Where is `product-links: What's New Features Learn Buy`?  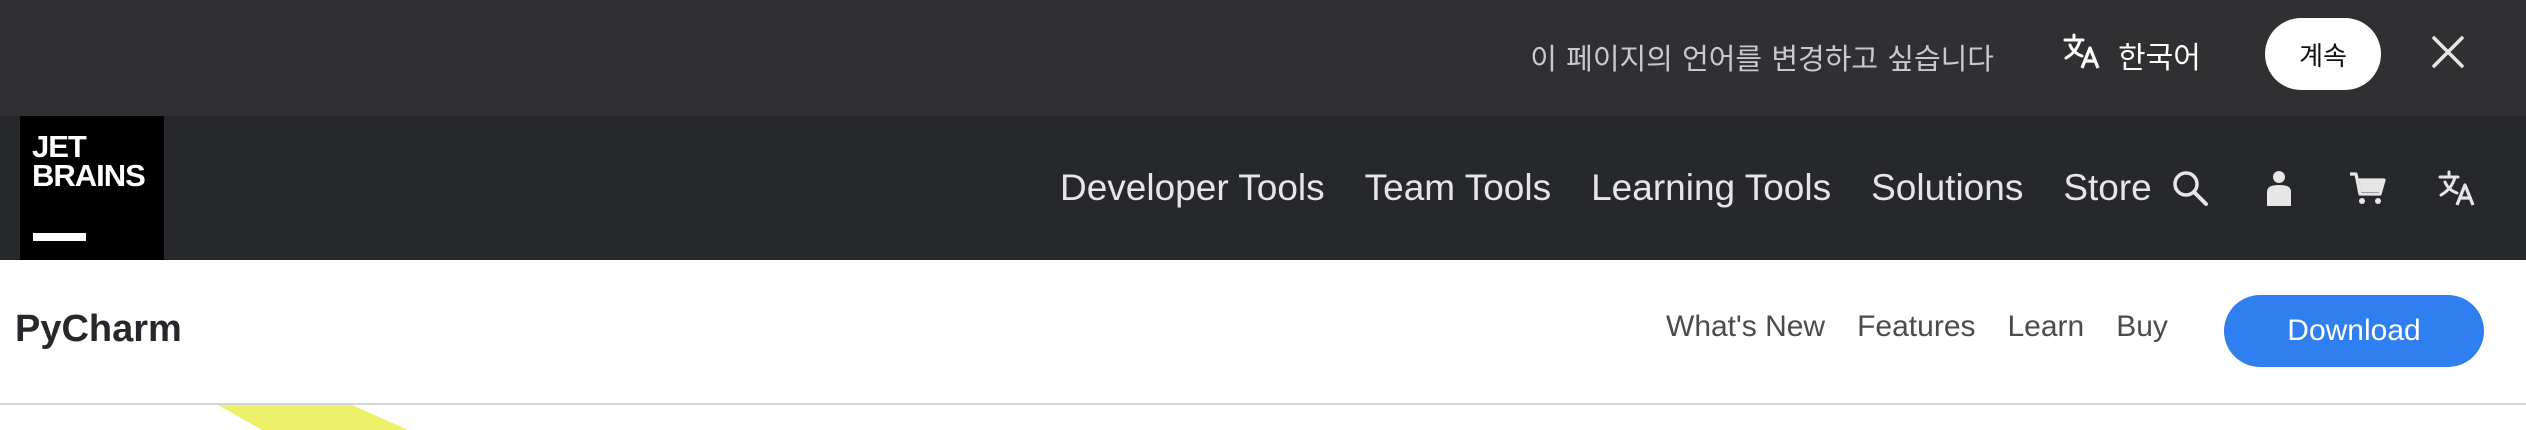
product-links: What's New Features Learn Buy is located at coordinates (1933, 327).